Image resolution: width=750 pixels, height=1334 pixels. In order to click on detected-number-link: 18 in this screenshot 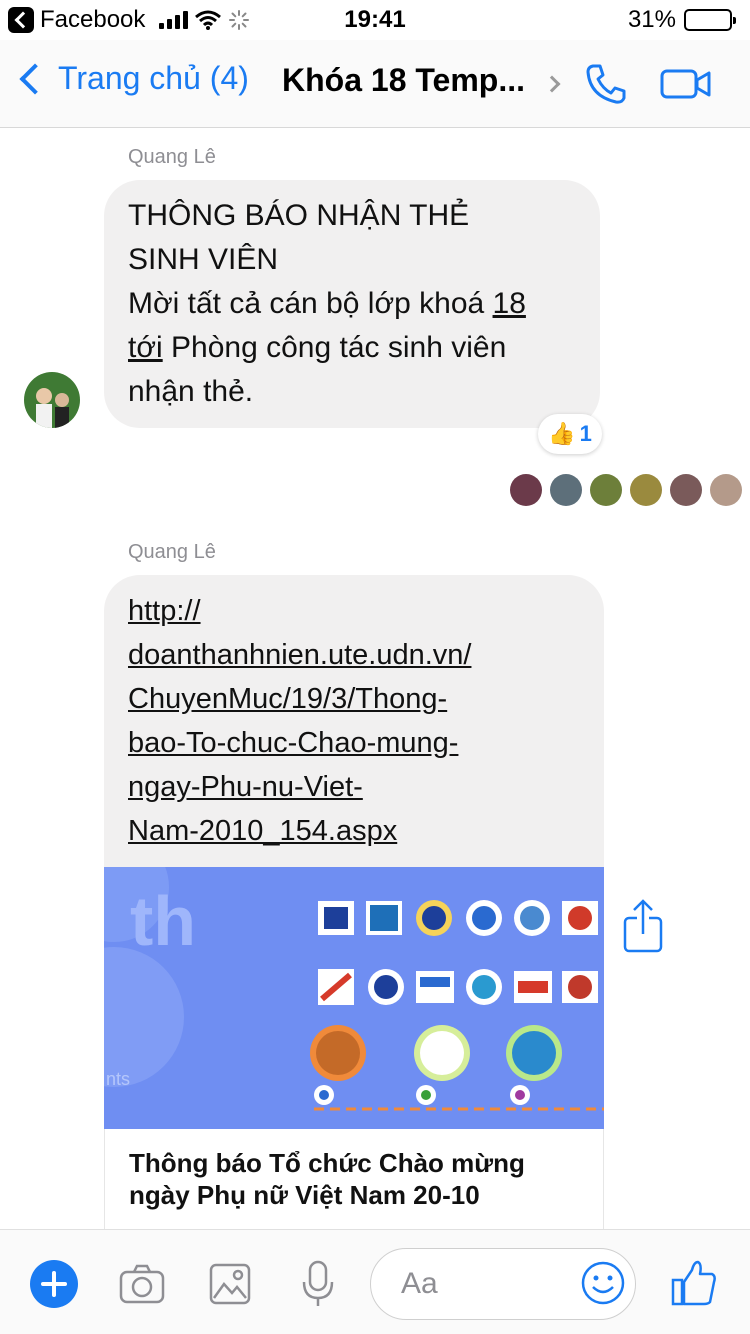, I will do `click(509, 303)`.